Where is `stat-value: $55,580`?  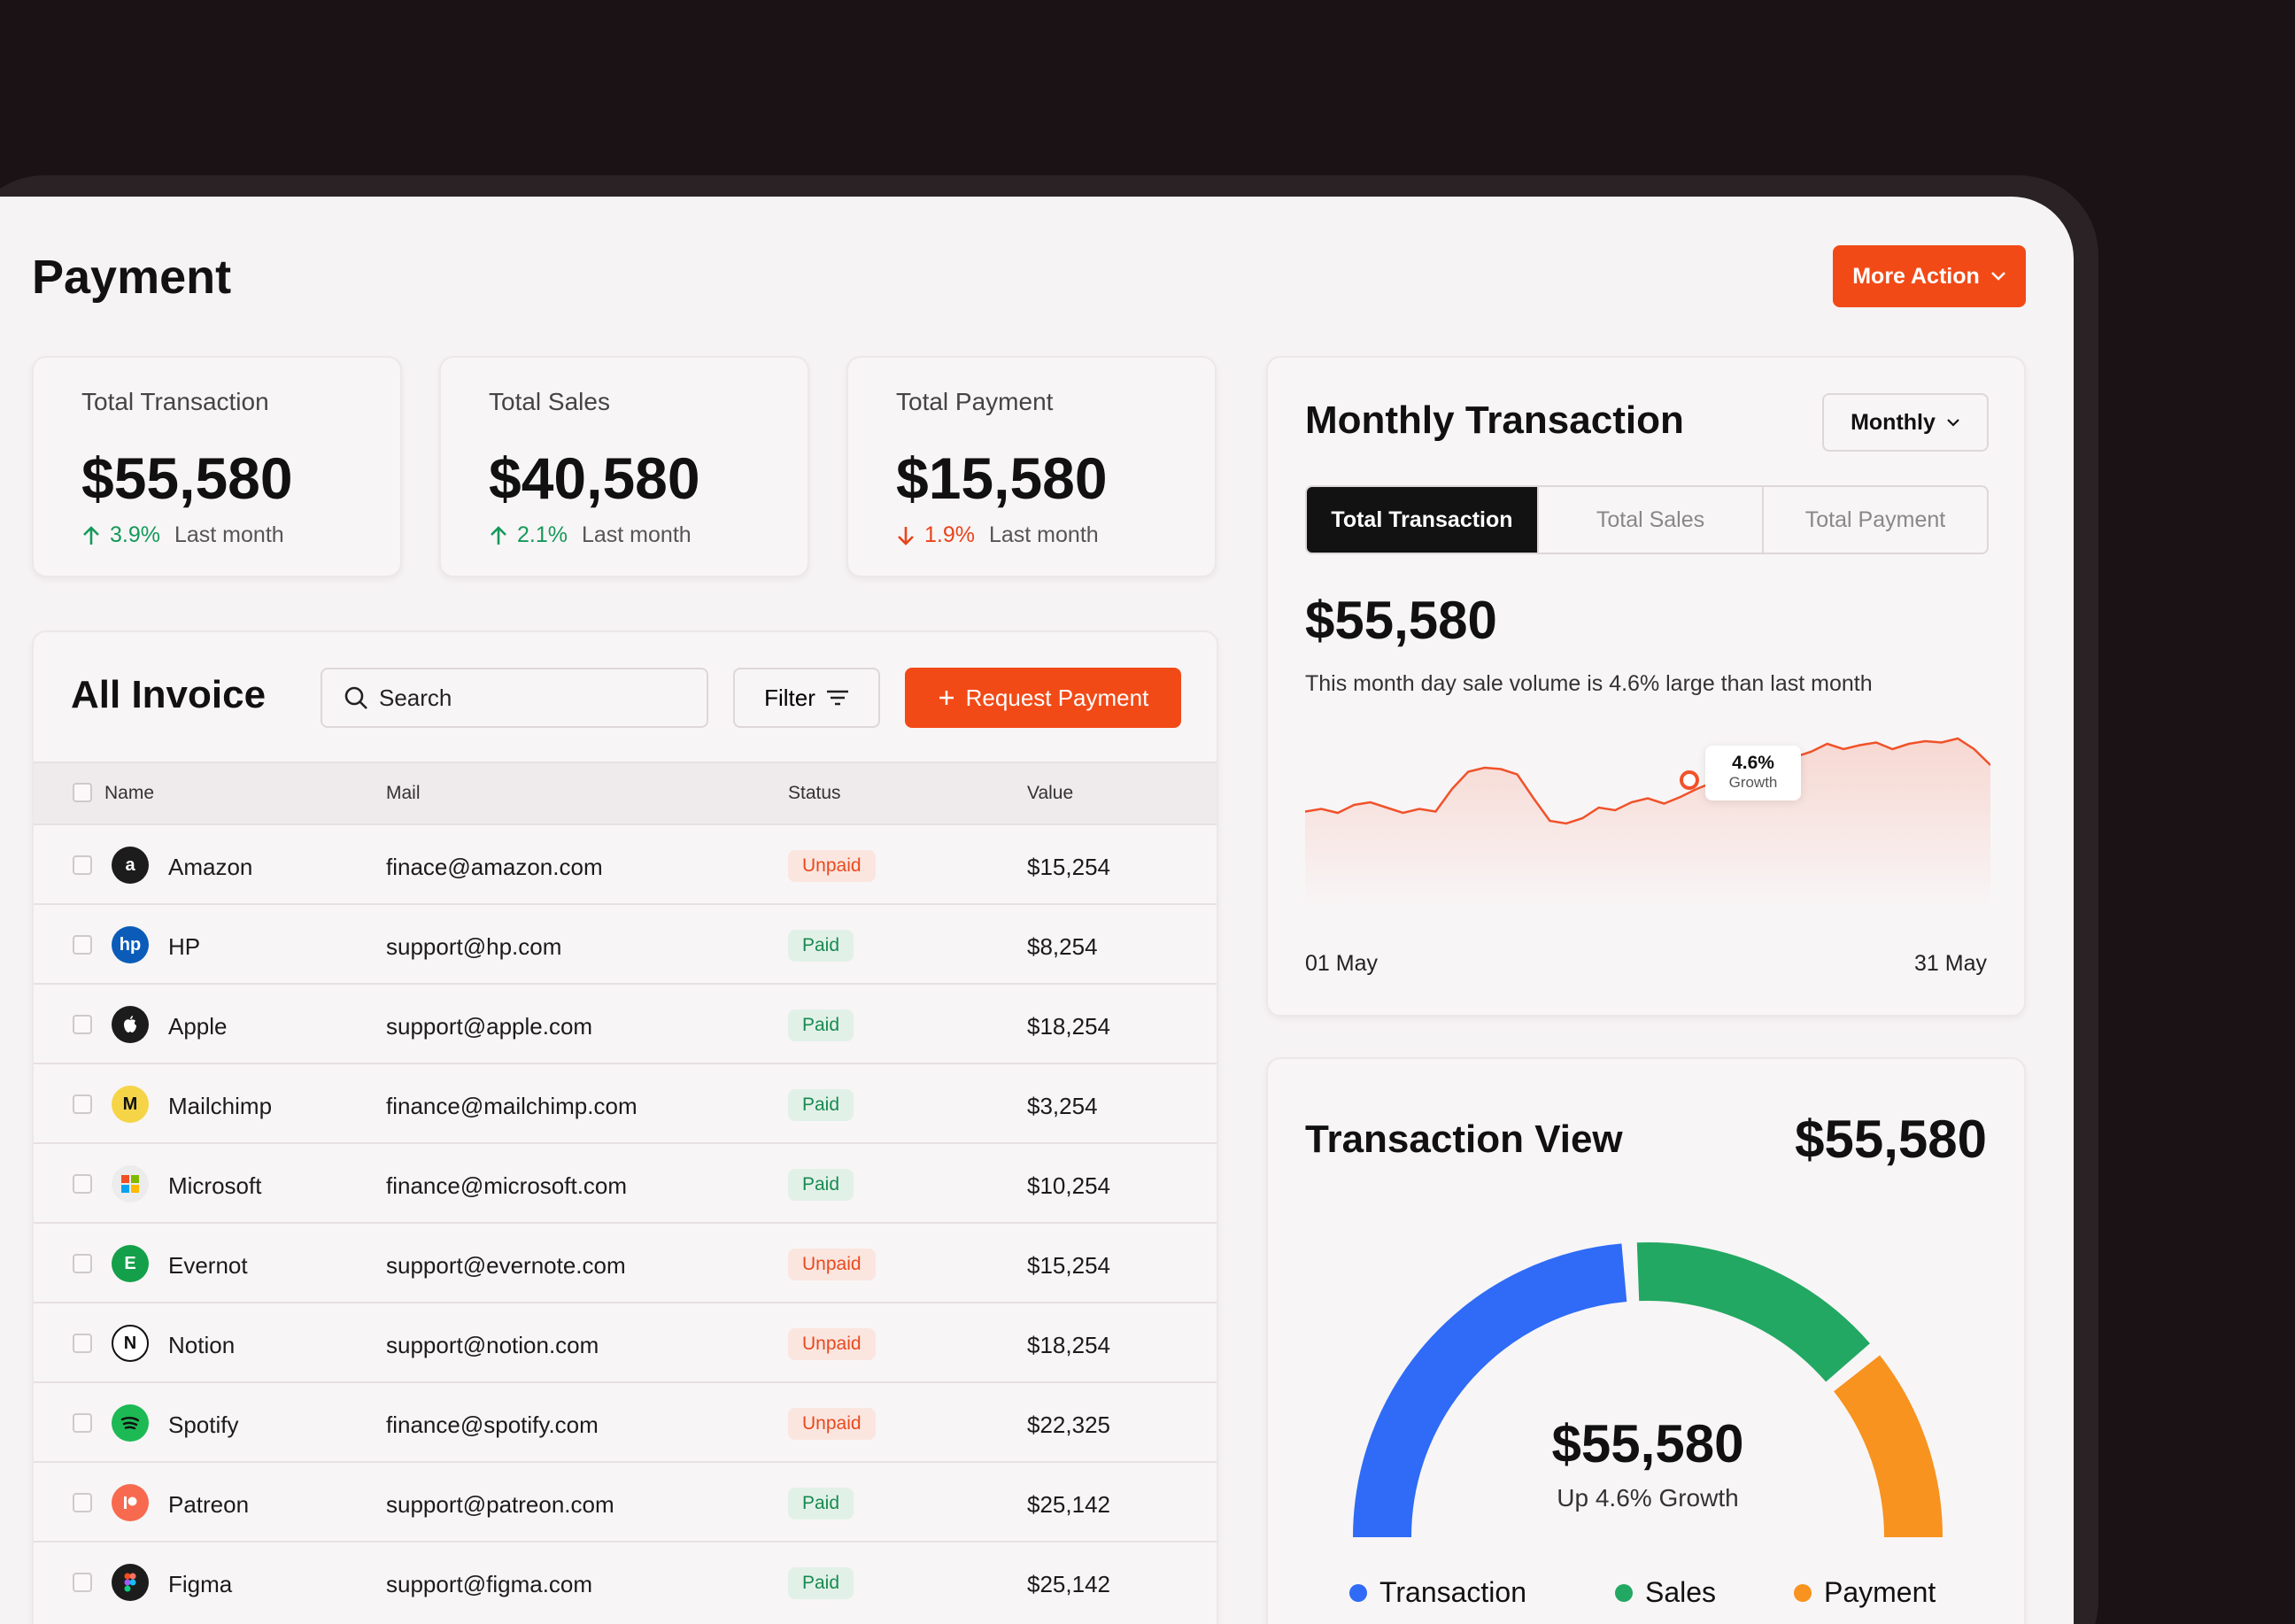
stat-value: $55,580 is located at coordinates (187, 478).